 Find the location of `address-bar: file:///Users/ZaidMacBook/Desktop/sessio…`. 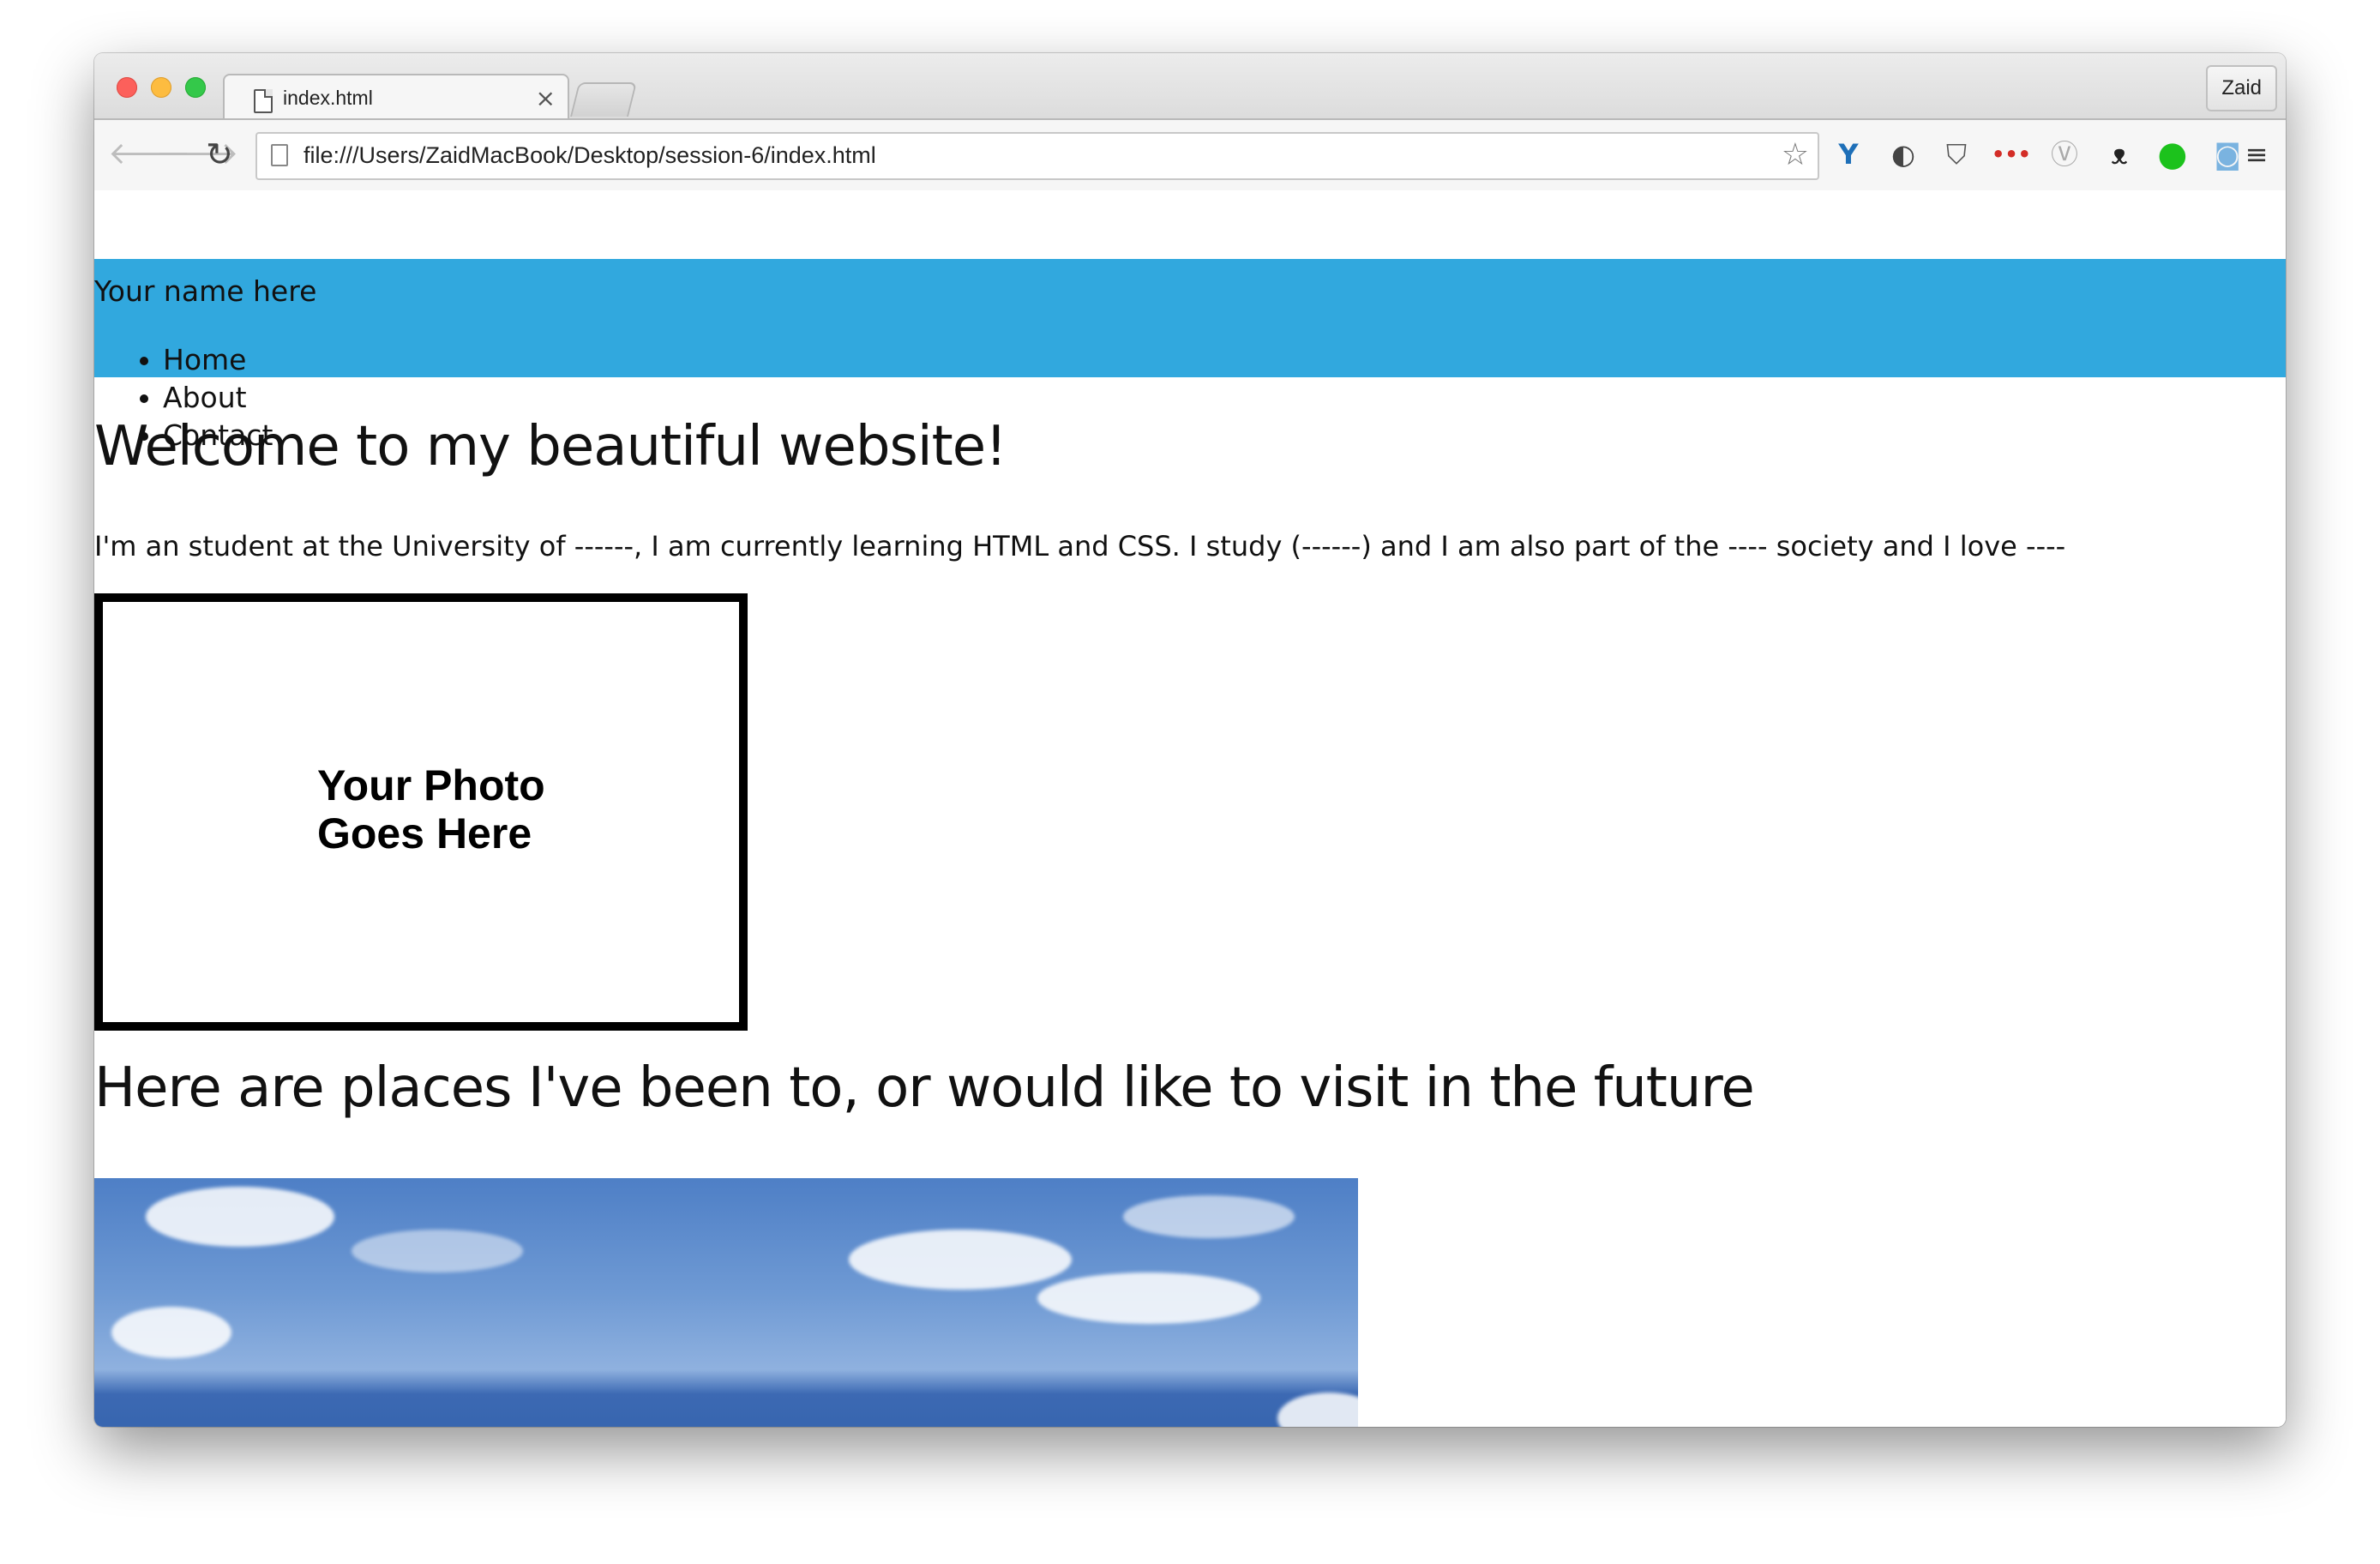

address-bar: file:///Users/ZaidMacBook/Desktop/sessio… is located at coordinates (1037, 156).